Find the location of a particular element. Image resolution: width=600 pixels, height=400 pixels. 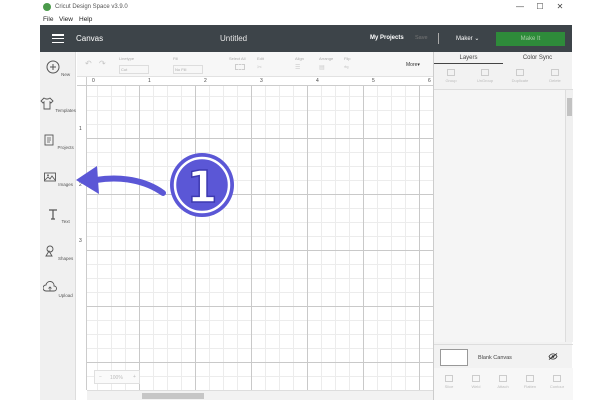

panel-tabs: Layers Color Sync is located at coordinates (503, 58).